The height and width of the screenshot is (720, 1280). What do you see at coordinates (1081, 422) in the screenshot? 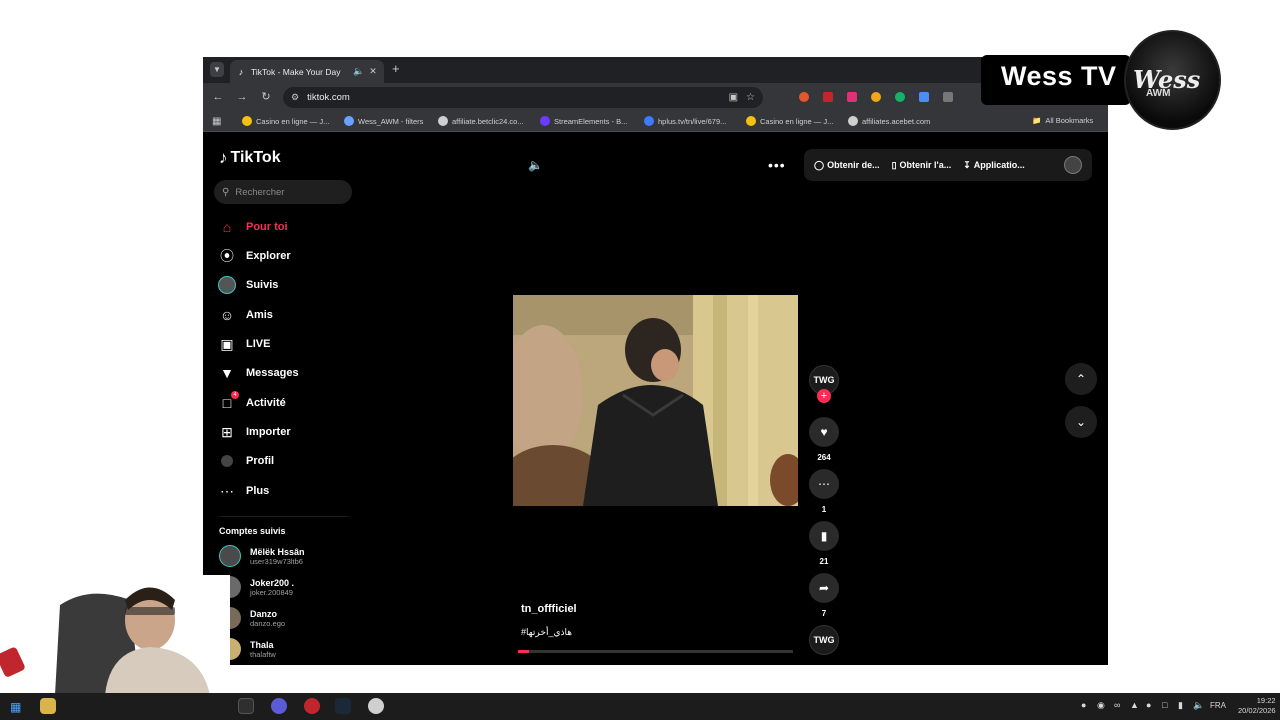
I see `chevron-down-icon: ⌄` at bounding box center [1081, 422].